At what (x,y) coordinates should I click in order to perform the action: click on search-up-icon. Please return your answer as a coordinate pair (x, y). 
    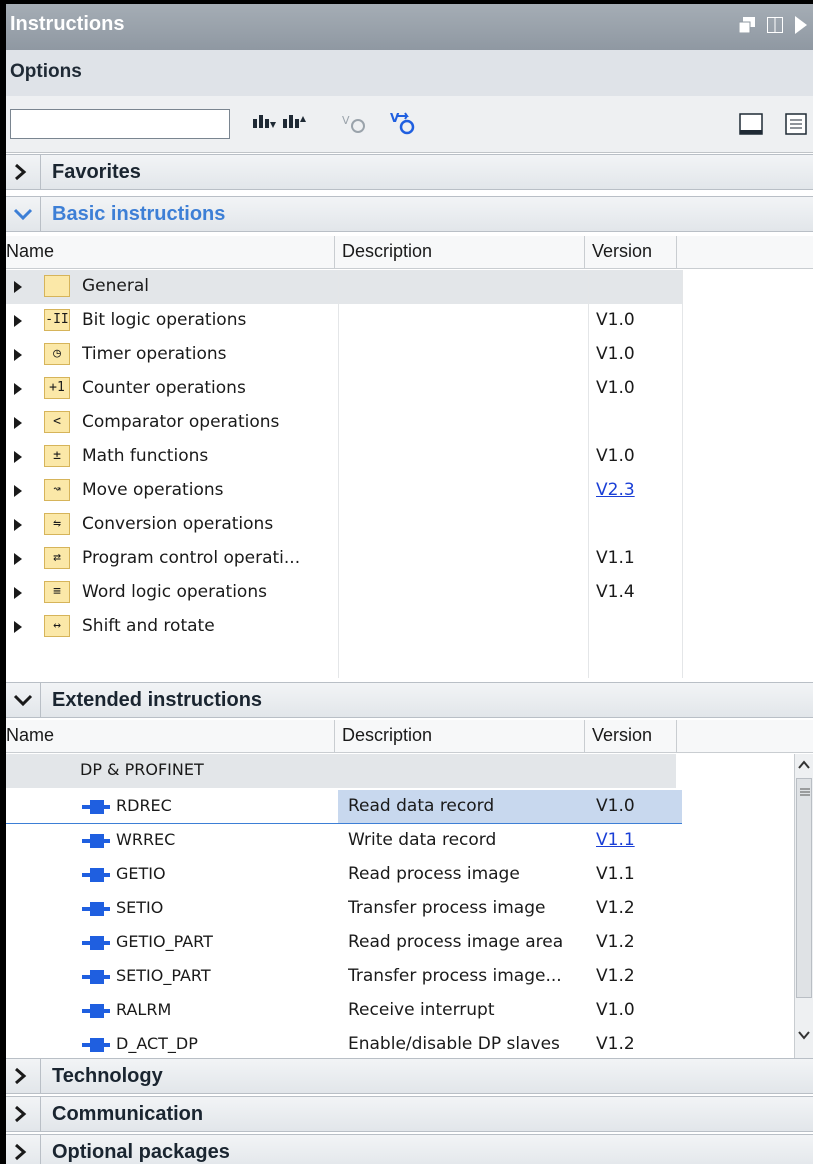
    Looking at the image, I should click on (294, 123).